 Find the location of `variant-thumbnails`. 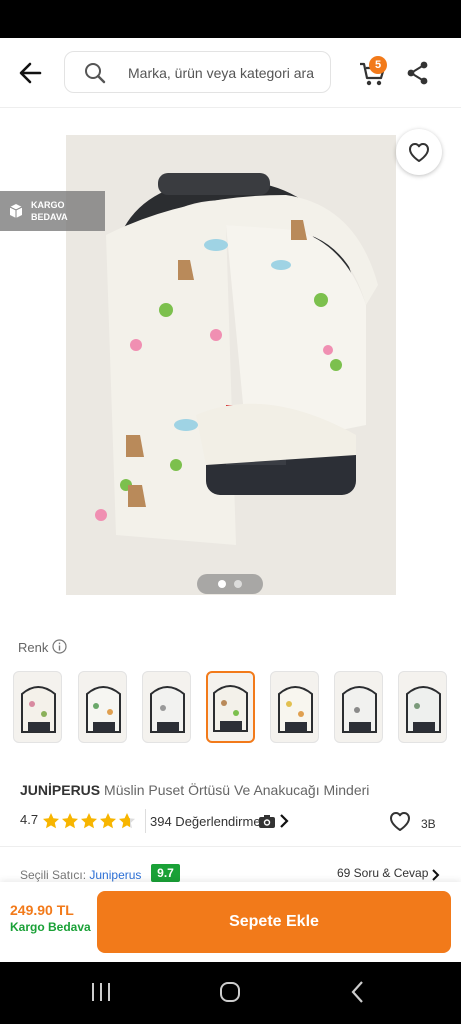

variant-thumbnails is located at coordinates (237, 708).